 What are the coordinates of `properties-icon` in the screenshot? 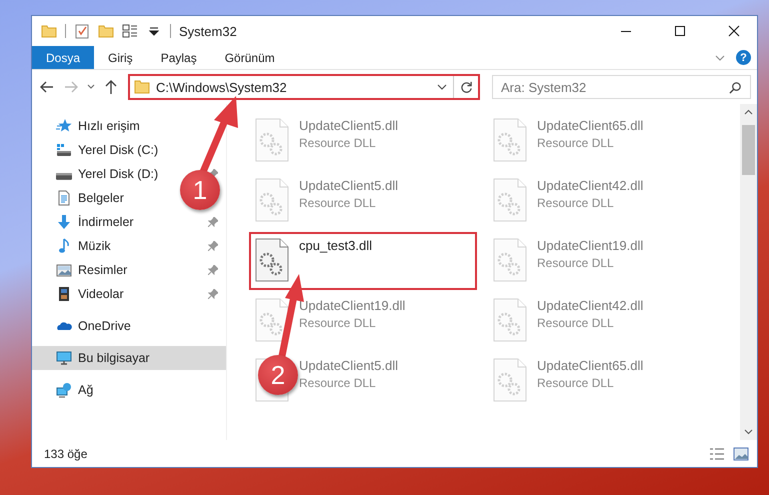 It's located at (82, 31).